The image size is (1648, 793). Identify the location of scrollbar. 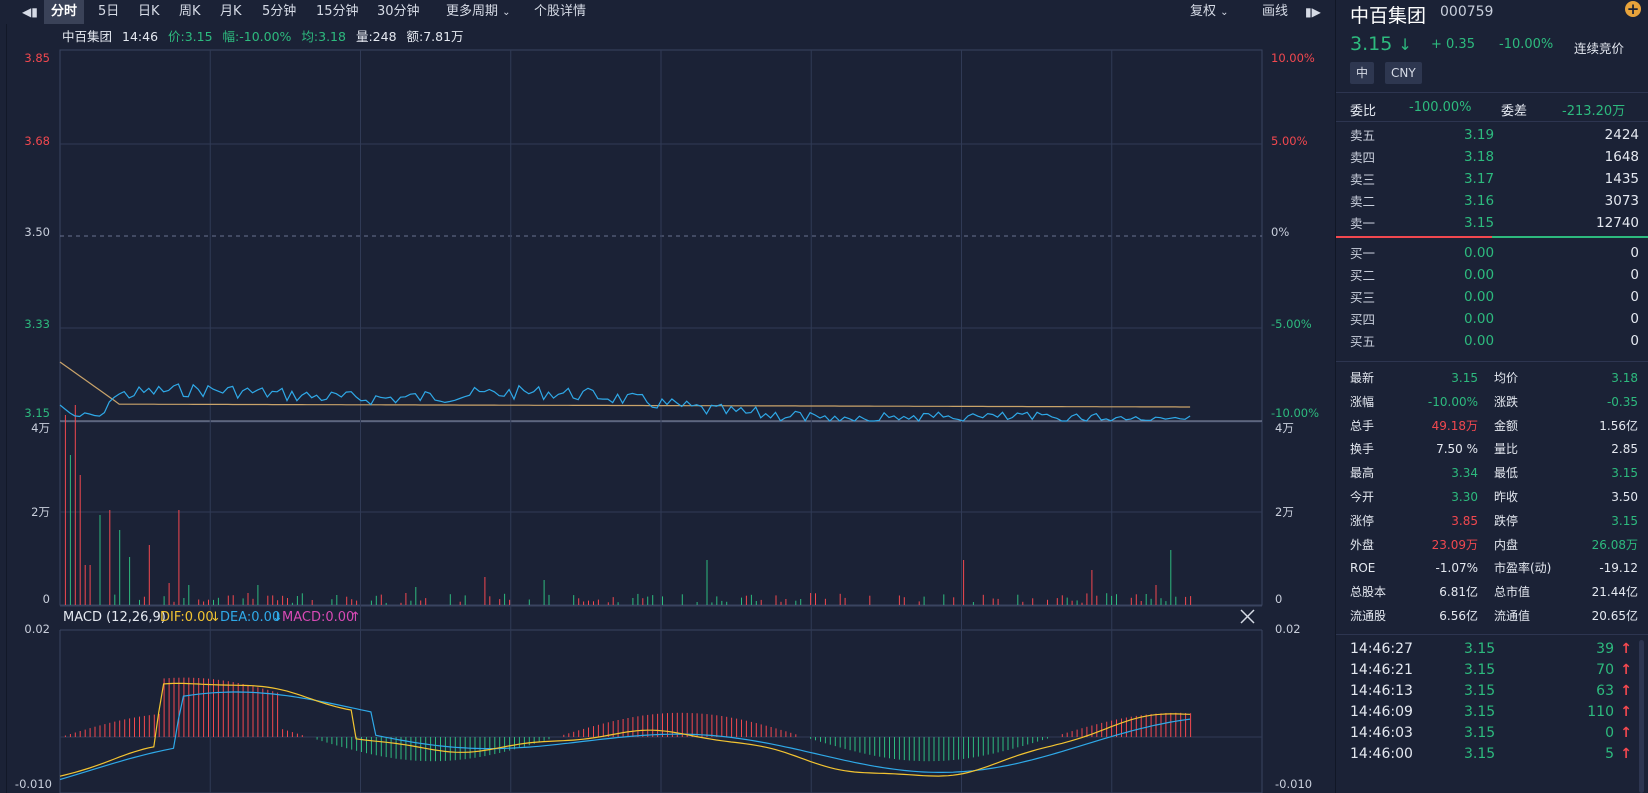
(1641, 716).